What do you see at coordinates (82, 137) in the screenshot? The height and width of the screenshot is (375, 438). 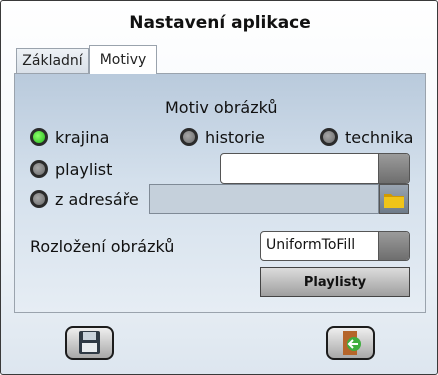 I see `radio-krajina-label: krajina` at bounding box center [82, 137].